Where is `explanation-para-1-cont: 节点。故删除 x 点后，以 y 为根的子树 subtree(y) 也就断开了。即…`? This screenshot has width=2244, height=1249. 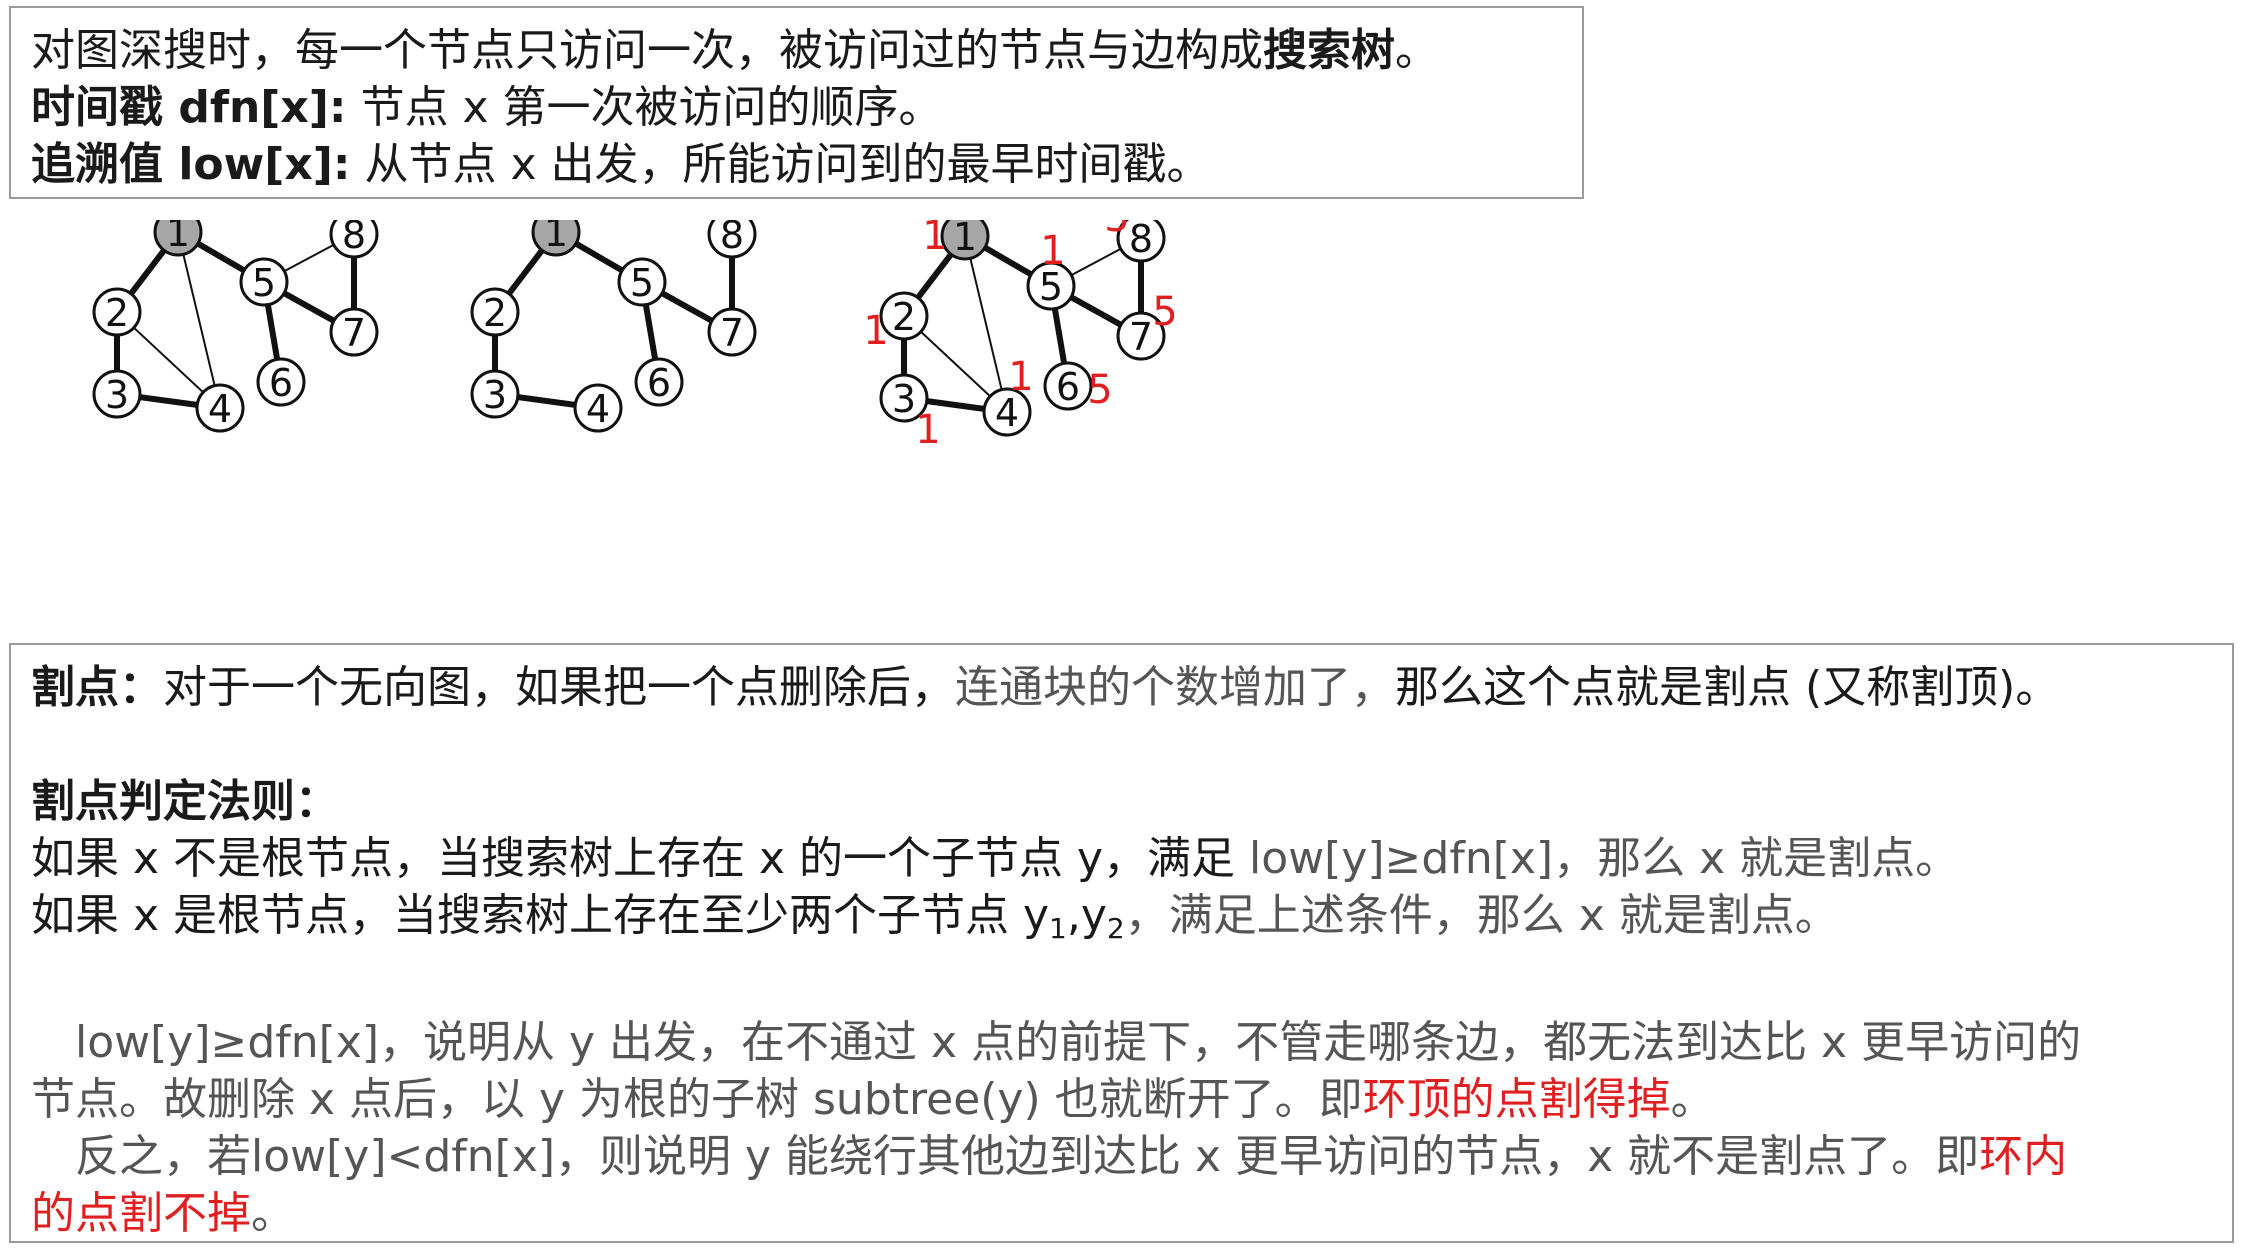
explanation-para-1-cont: 节点。故删除 x 点后，以 y 为根的子树 subtree(y) 也就断开了。即… is located at coordinates (1121, 1099).